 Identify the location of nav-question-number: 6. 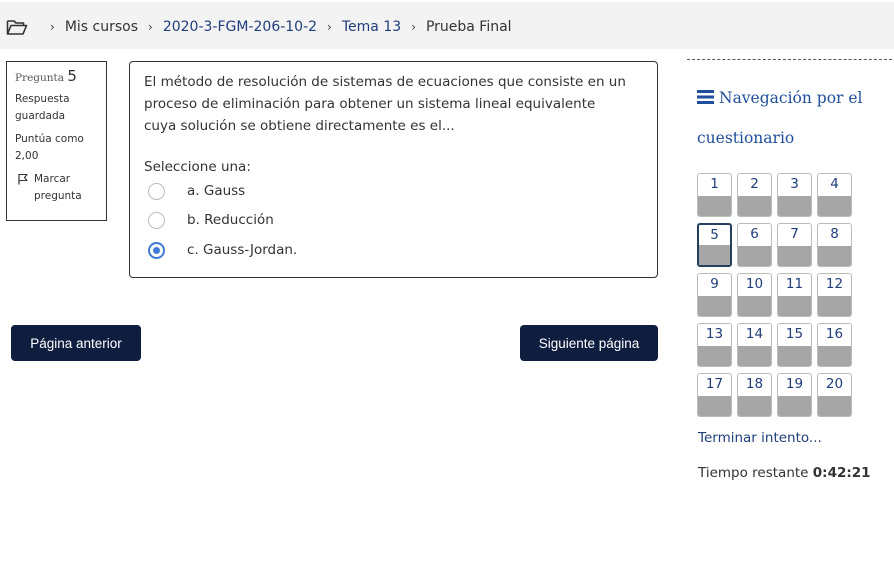
(754, 234).